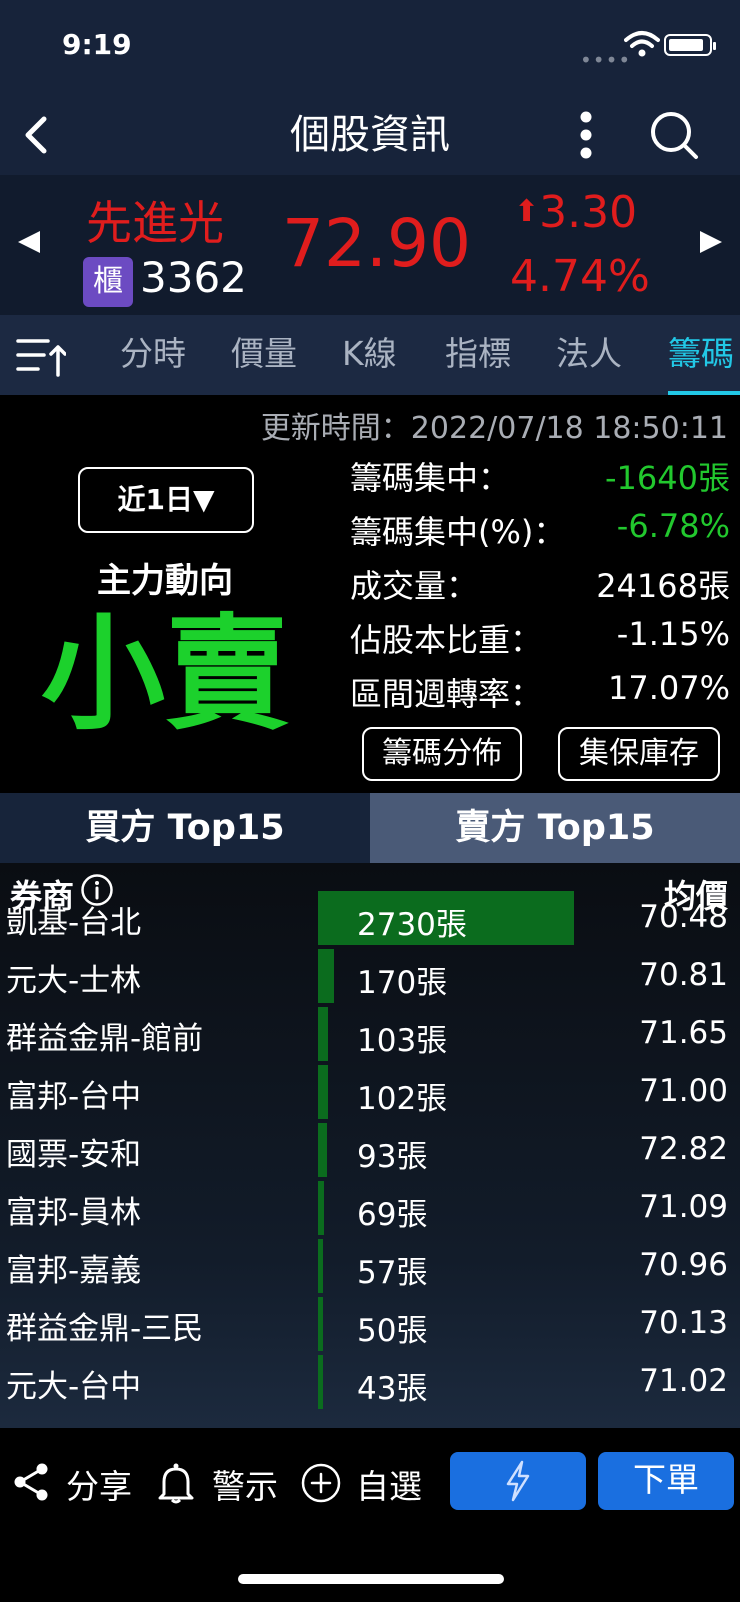  I want to click on net-volume: 102張, so click(402, 1099).